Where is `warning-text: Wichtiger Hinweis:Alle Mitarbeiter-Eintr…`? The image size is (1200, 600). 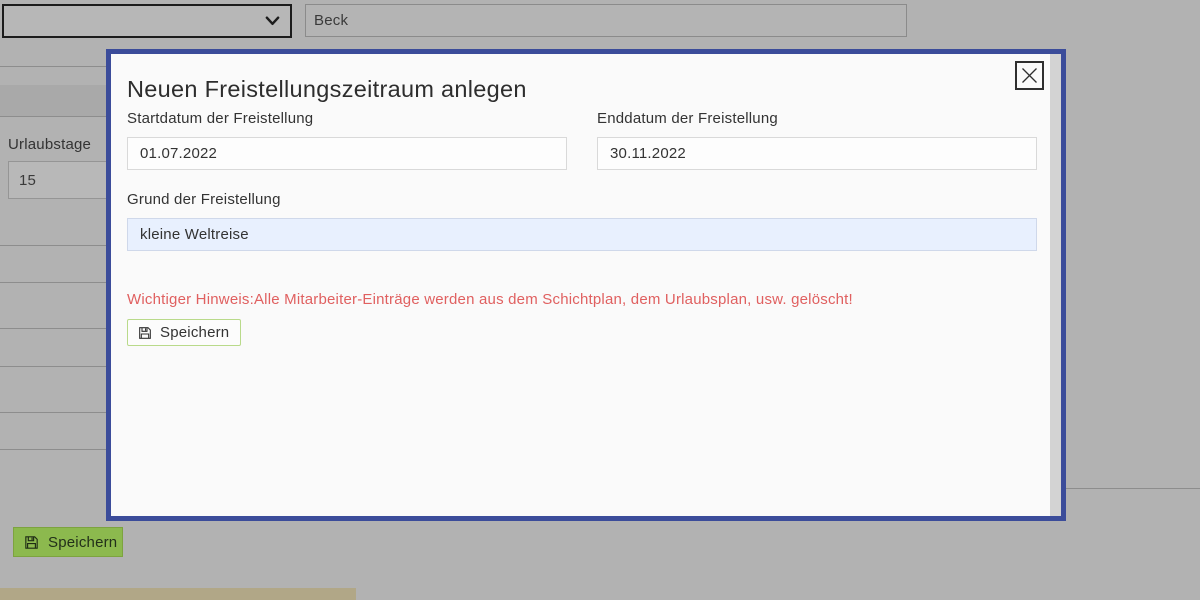
warning-text: Wichtiger Hinweis:Alle Mitarbeiter-Eintr… is located at coordinates (490, 299).